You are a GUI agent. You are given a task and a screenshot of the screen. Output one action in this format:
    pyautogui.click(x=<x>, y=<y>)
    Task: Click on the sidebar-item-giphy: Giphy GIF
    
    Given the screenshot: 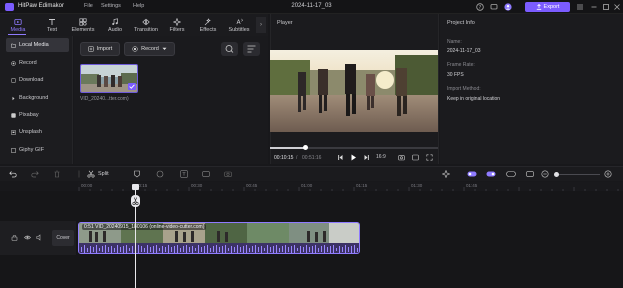 What is the action you would take?
    pyautogui.click(x=37, y=150)
    